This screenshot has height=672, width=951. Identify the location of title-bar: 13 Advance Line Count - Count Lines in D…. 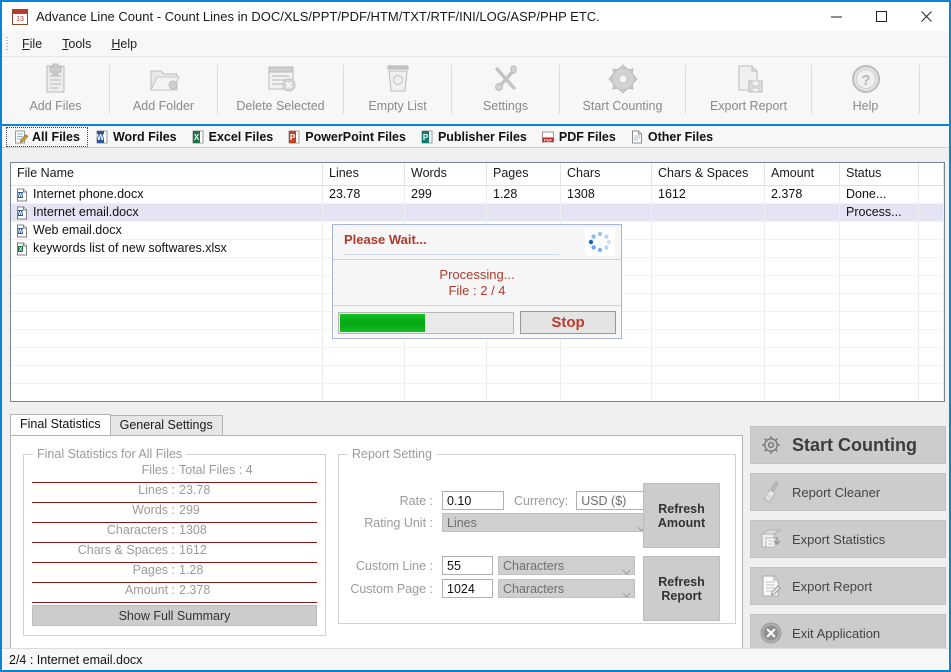
(475, 16).